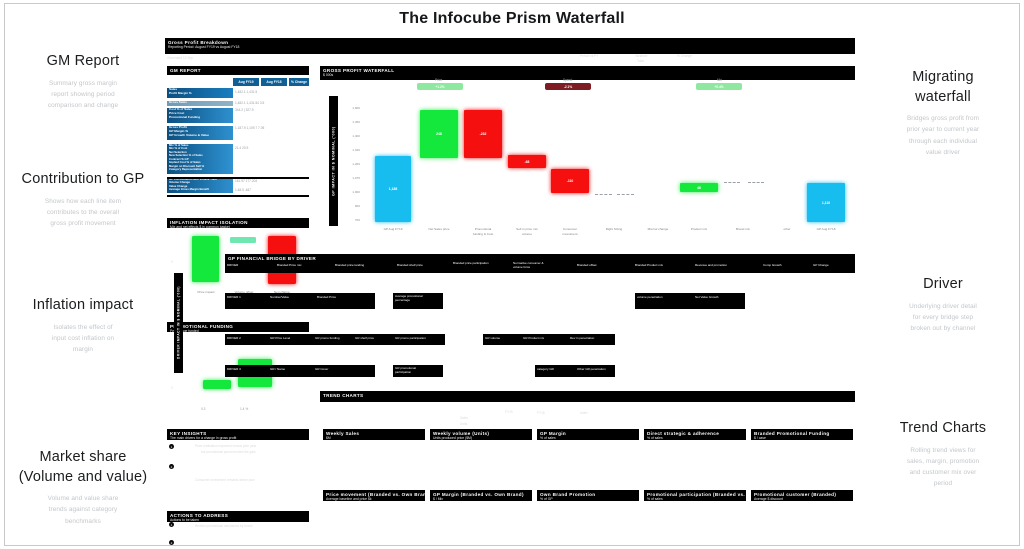 This screenshot has height=549, width=1024. I want to click on inflation-xlabel-0: Price impact, so click(206, 292).